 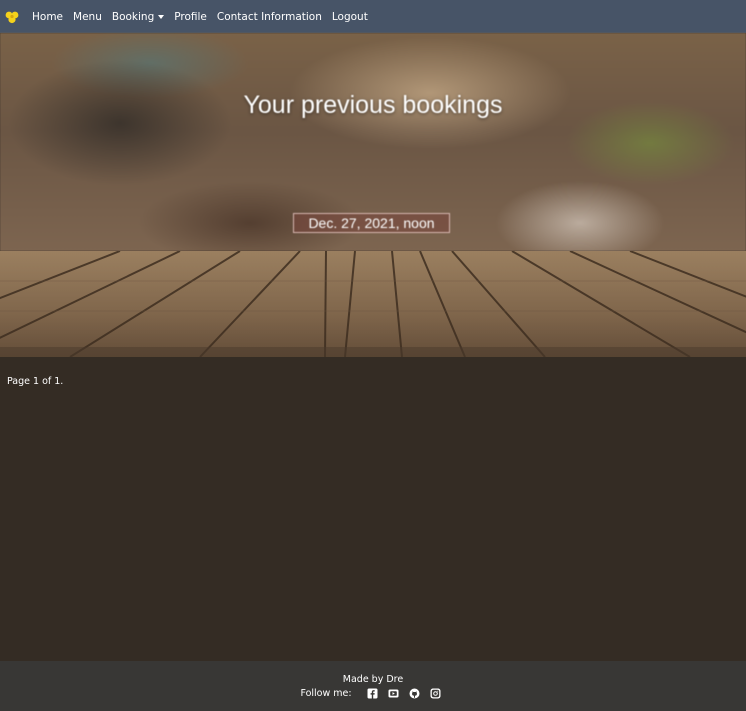 What do you see at coordinates (326, 693) in the screenshot?
I see `follow-me-label: Follow me:` at bounding box center [326, 693].